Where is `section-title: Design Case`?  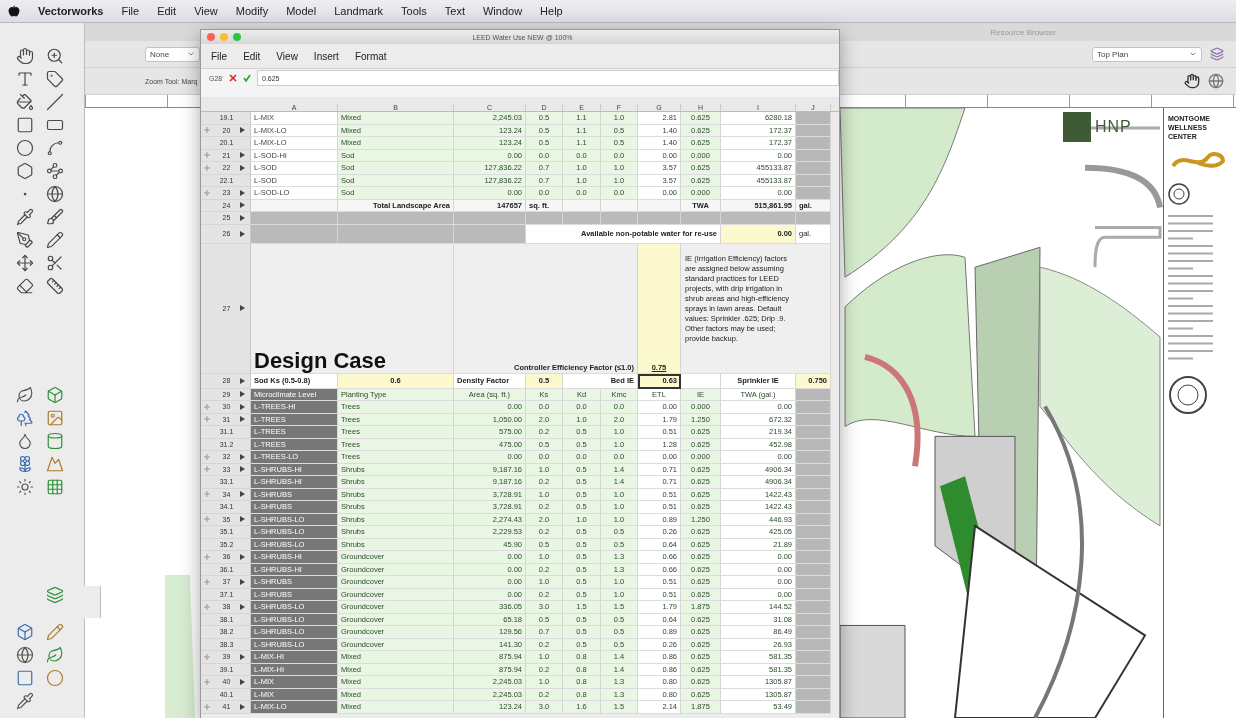
section-title: Design Case is located at coordinates (320, 360).